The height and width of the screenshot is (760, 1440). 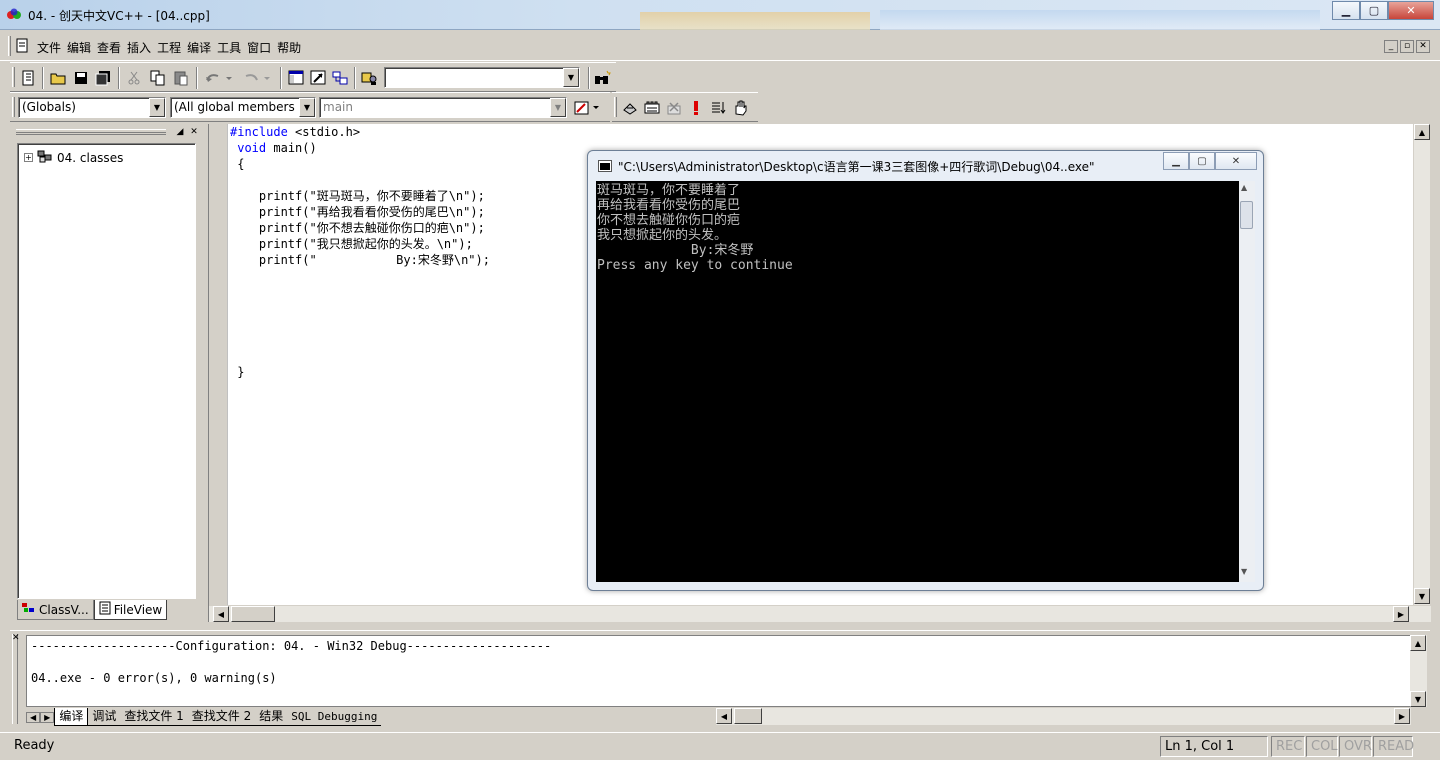 What do you see at coordinates (318, 78) in the screenshot?
I see `output-toggle-icon` at bounding box center [318, 78].